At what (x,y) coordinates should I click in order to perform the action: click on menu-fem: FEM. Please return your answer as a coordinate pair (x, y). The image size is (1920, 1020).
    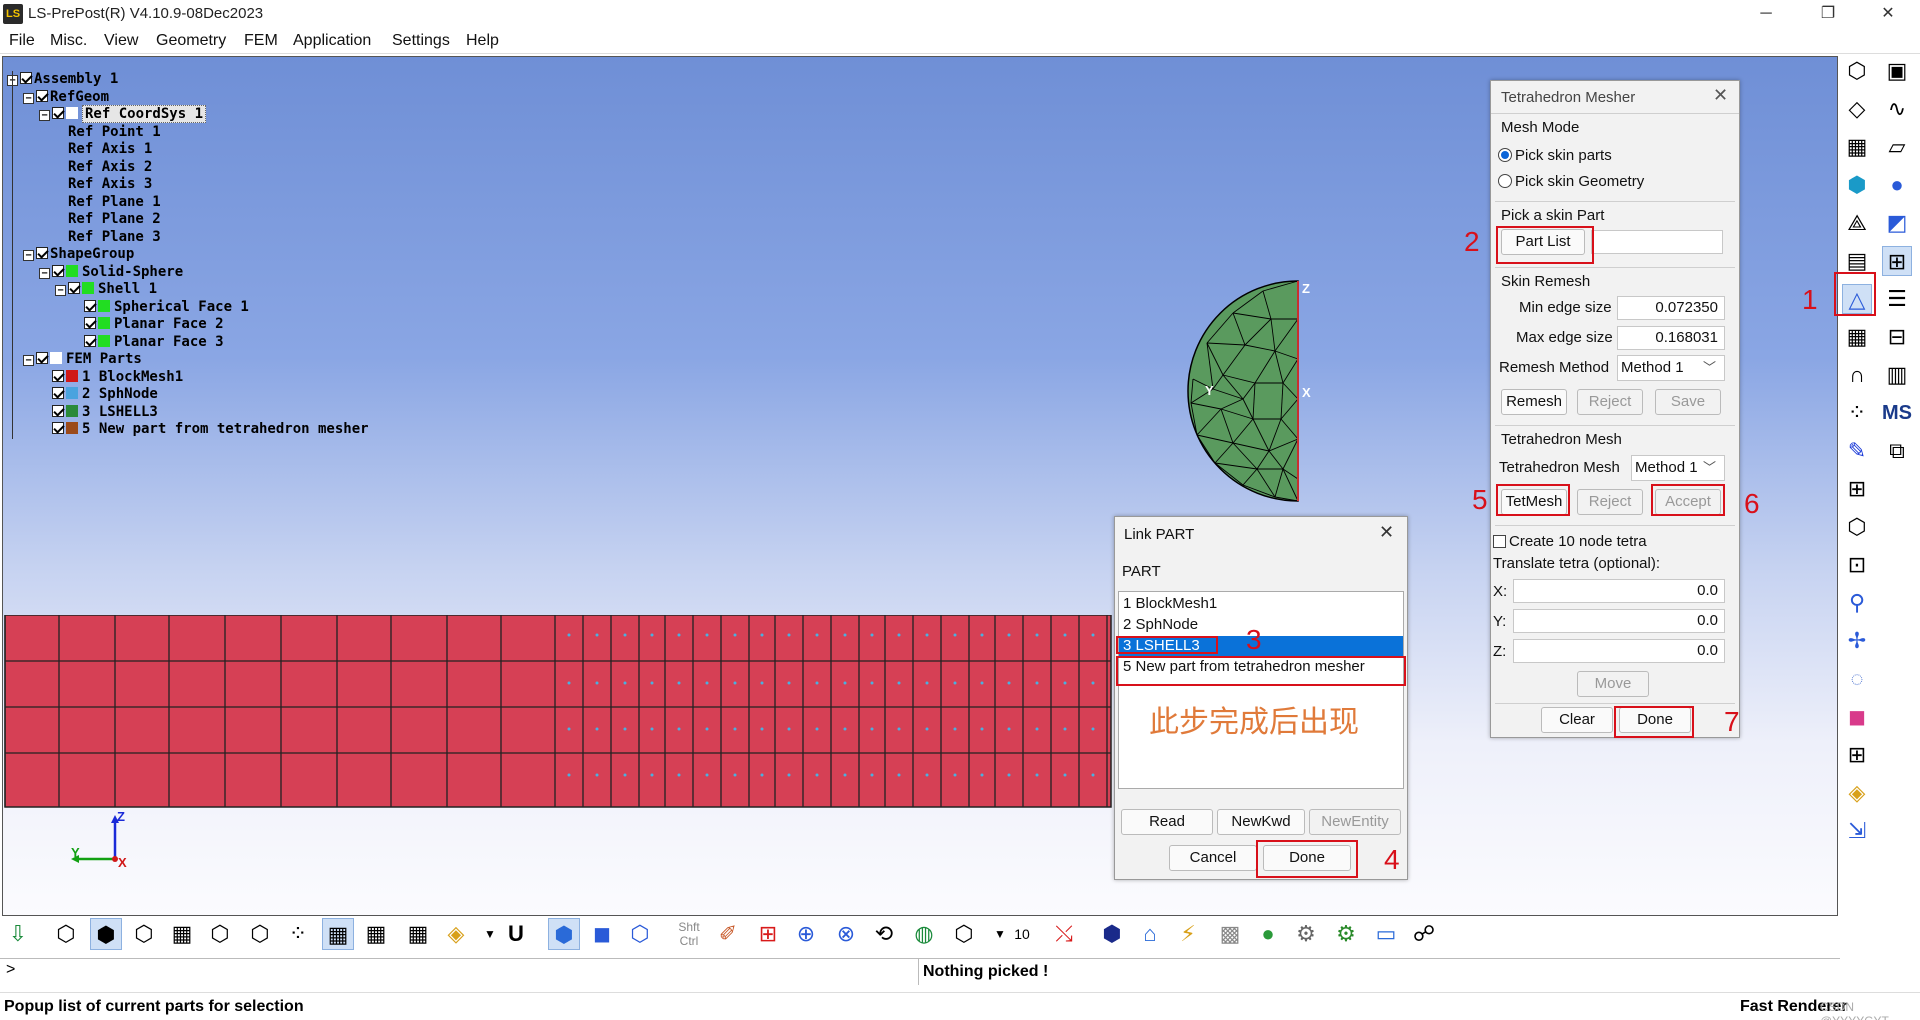
    Looking at the image, I should click on (261, 41).